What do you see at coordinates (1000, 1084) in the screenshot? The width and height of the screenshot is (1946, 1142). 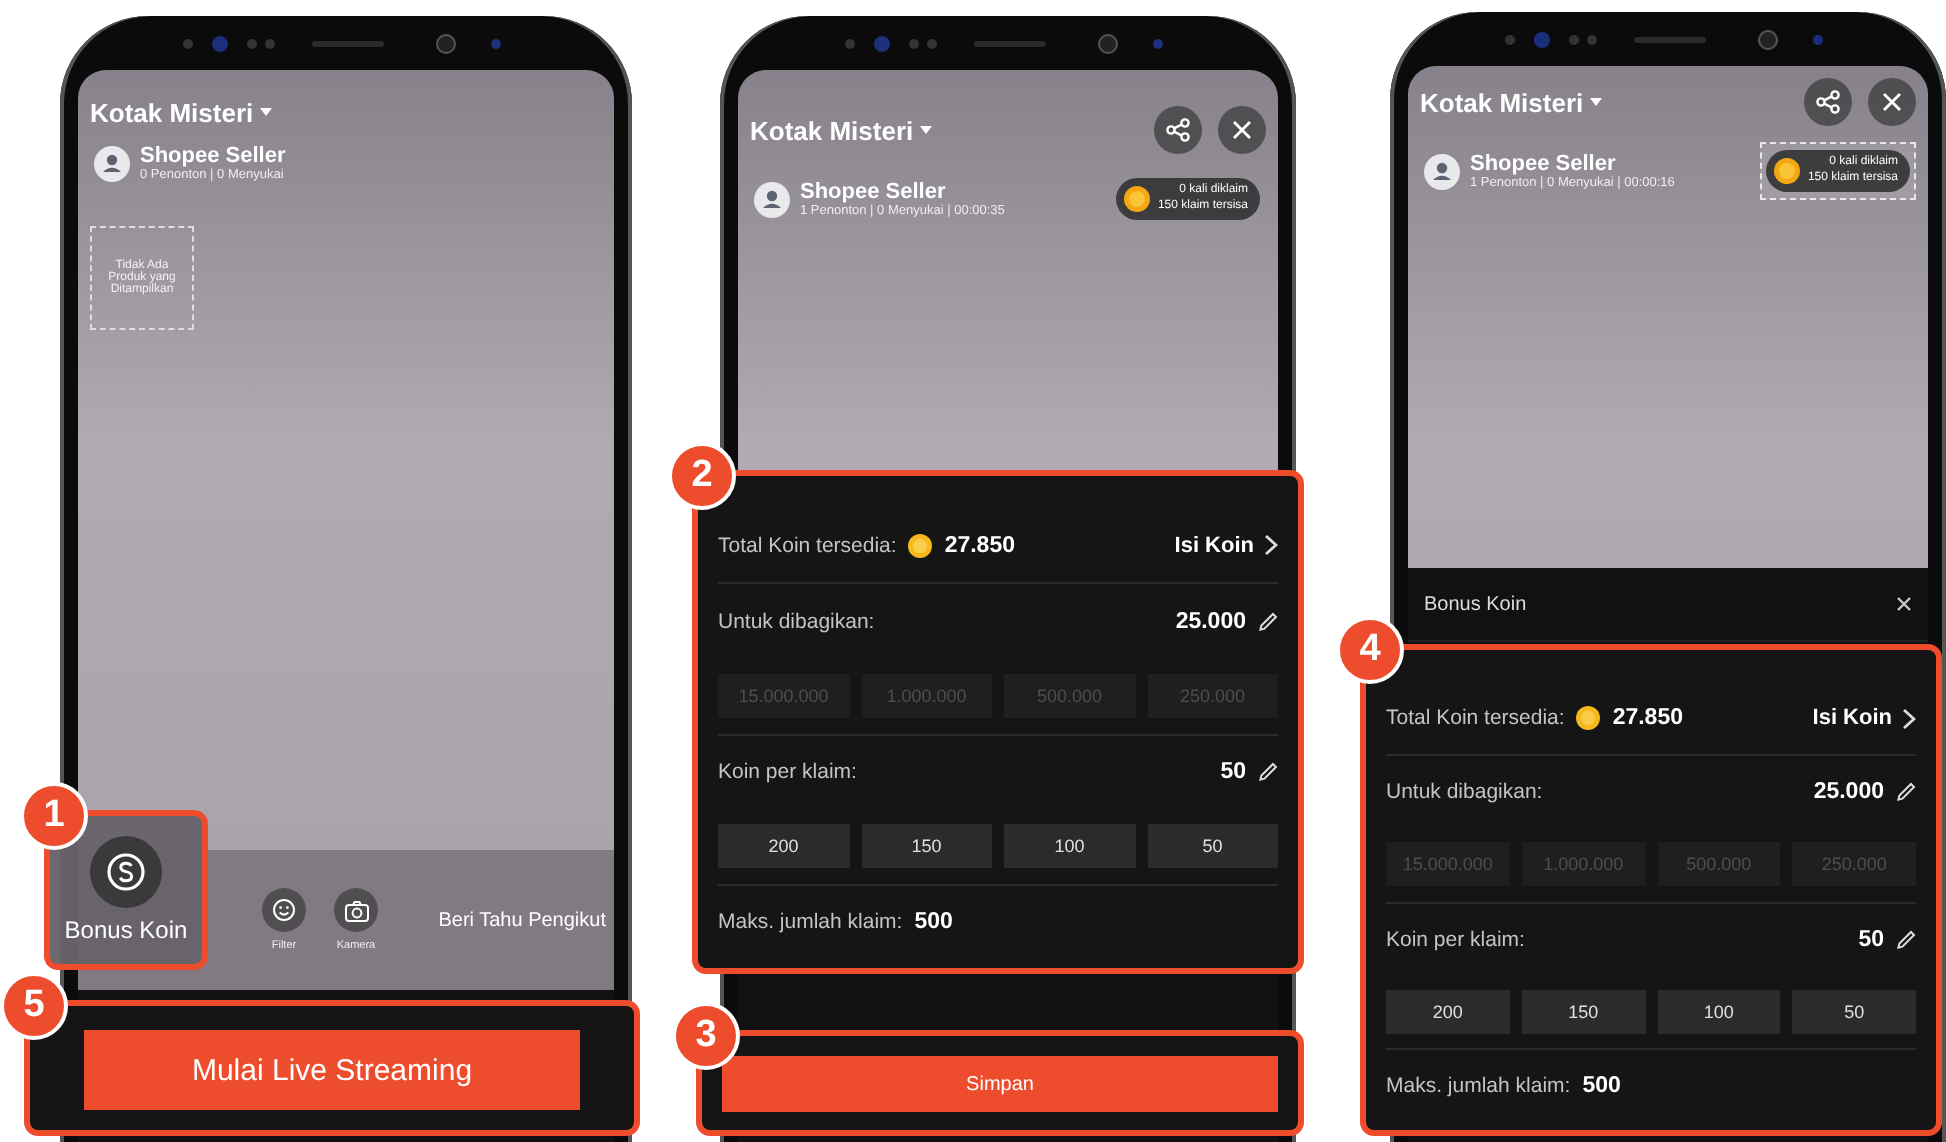 I see `save-button: Simpan` at bounding box center [1000, 1084].